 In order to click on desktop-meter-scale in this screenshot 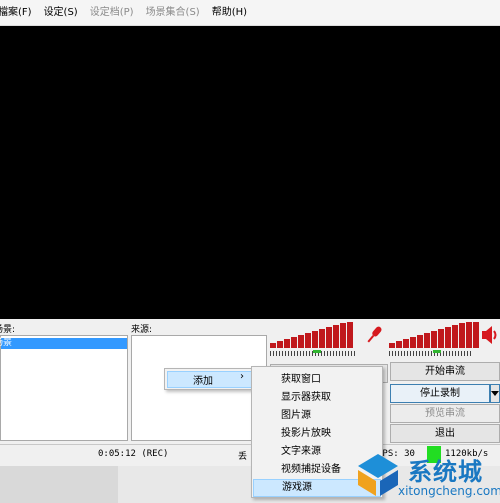, I will do `click(444, 353)`.